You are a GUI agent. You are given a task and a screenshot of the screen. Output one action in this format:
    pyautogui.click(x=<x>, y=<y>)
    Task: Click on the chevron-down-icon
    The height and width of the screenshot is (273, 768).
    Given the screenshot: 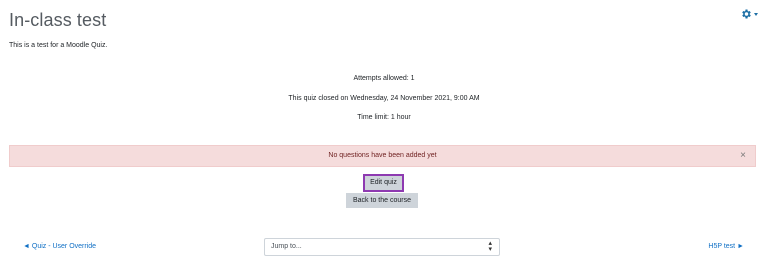 What is the action you would take?
    pyautogui.click(x=756, y=14)
    